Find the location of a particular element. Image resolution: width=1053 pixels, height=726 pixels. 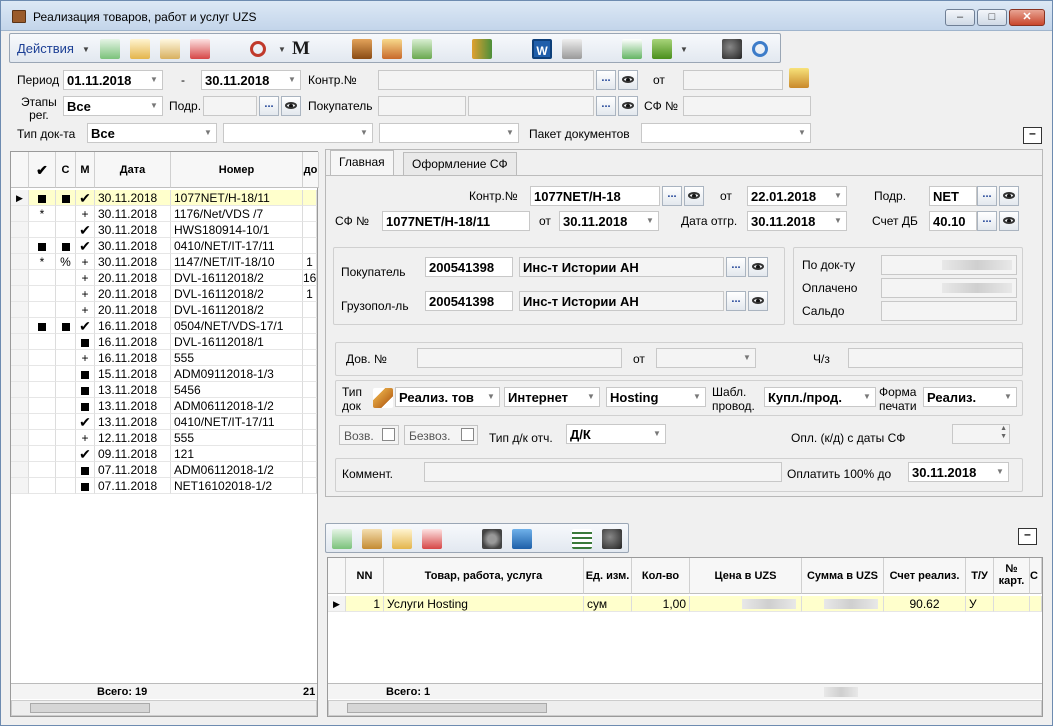

dk-field: Д/К ▼ is located at coordinates (616, 434).